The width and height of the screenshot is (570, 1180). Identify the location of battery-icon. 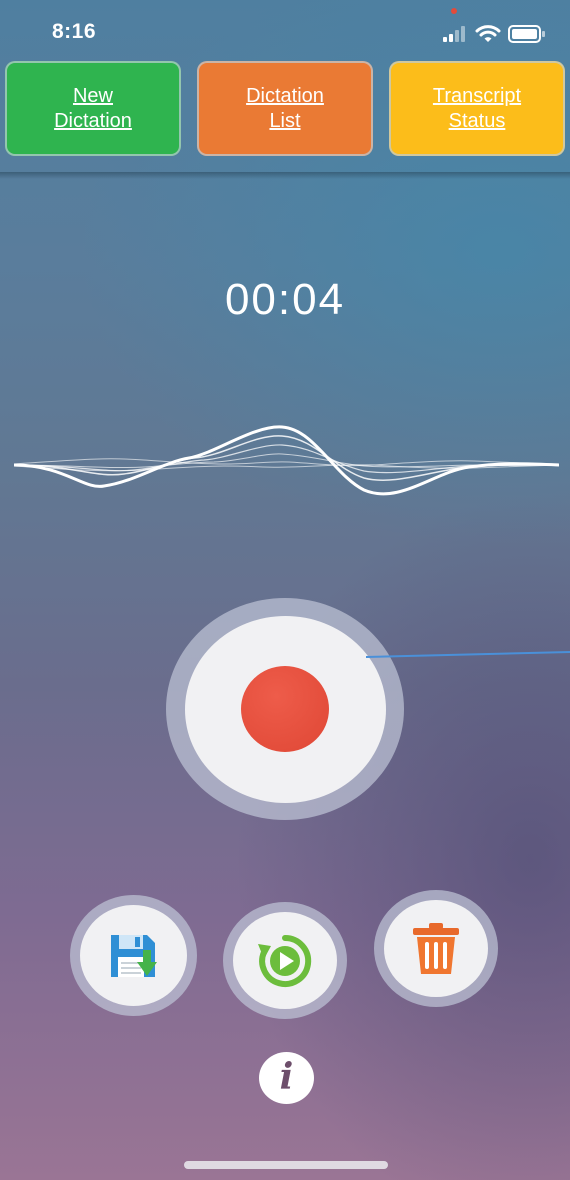
(526, 34).